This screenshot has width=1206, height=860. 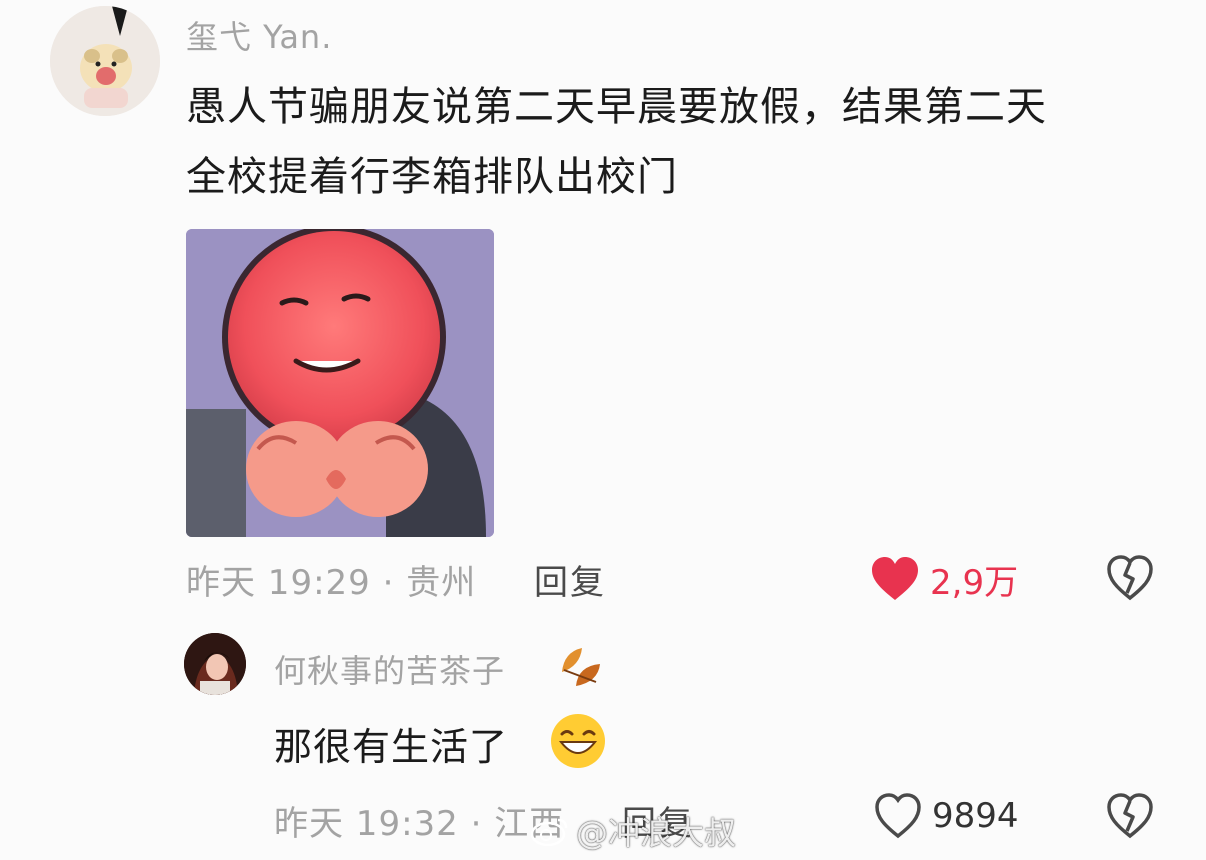 I want to click on like-count: 9894, so click(x=975, y=816).